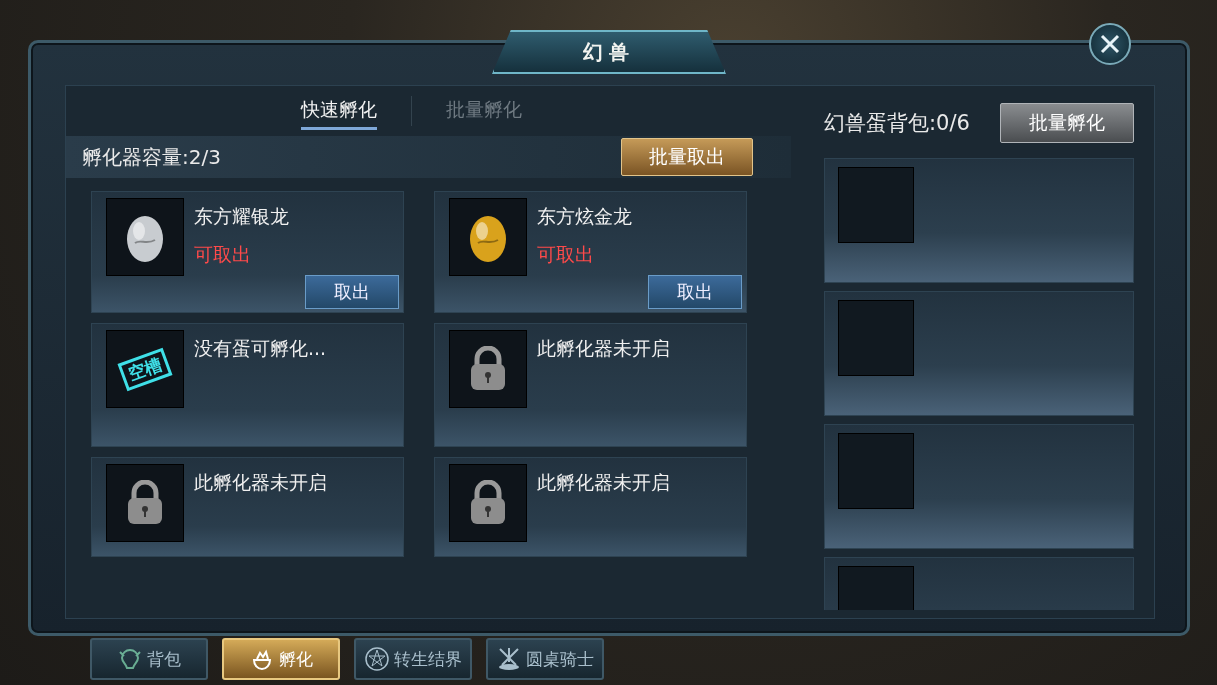 The image size is (1217, 685). What do you see at coordinates (484, 111) in the screenshot?
I see `hatch-tab: 批量孵化` at bounding box center [484, 111].